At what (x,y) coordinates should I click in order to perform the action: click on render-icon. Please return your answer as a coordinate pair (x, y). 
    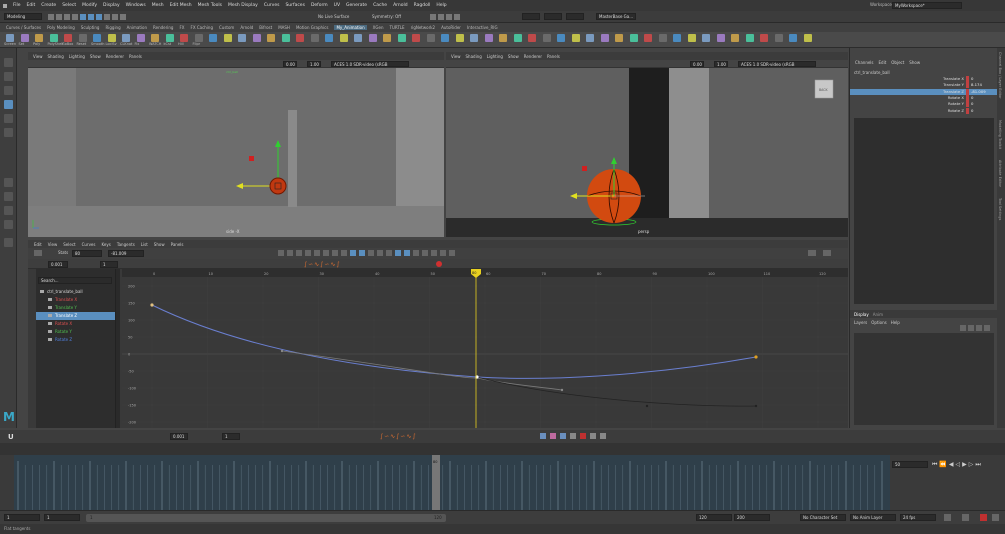
    Looking at the image, I should click on (433, 17).